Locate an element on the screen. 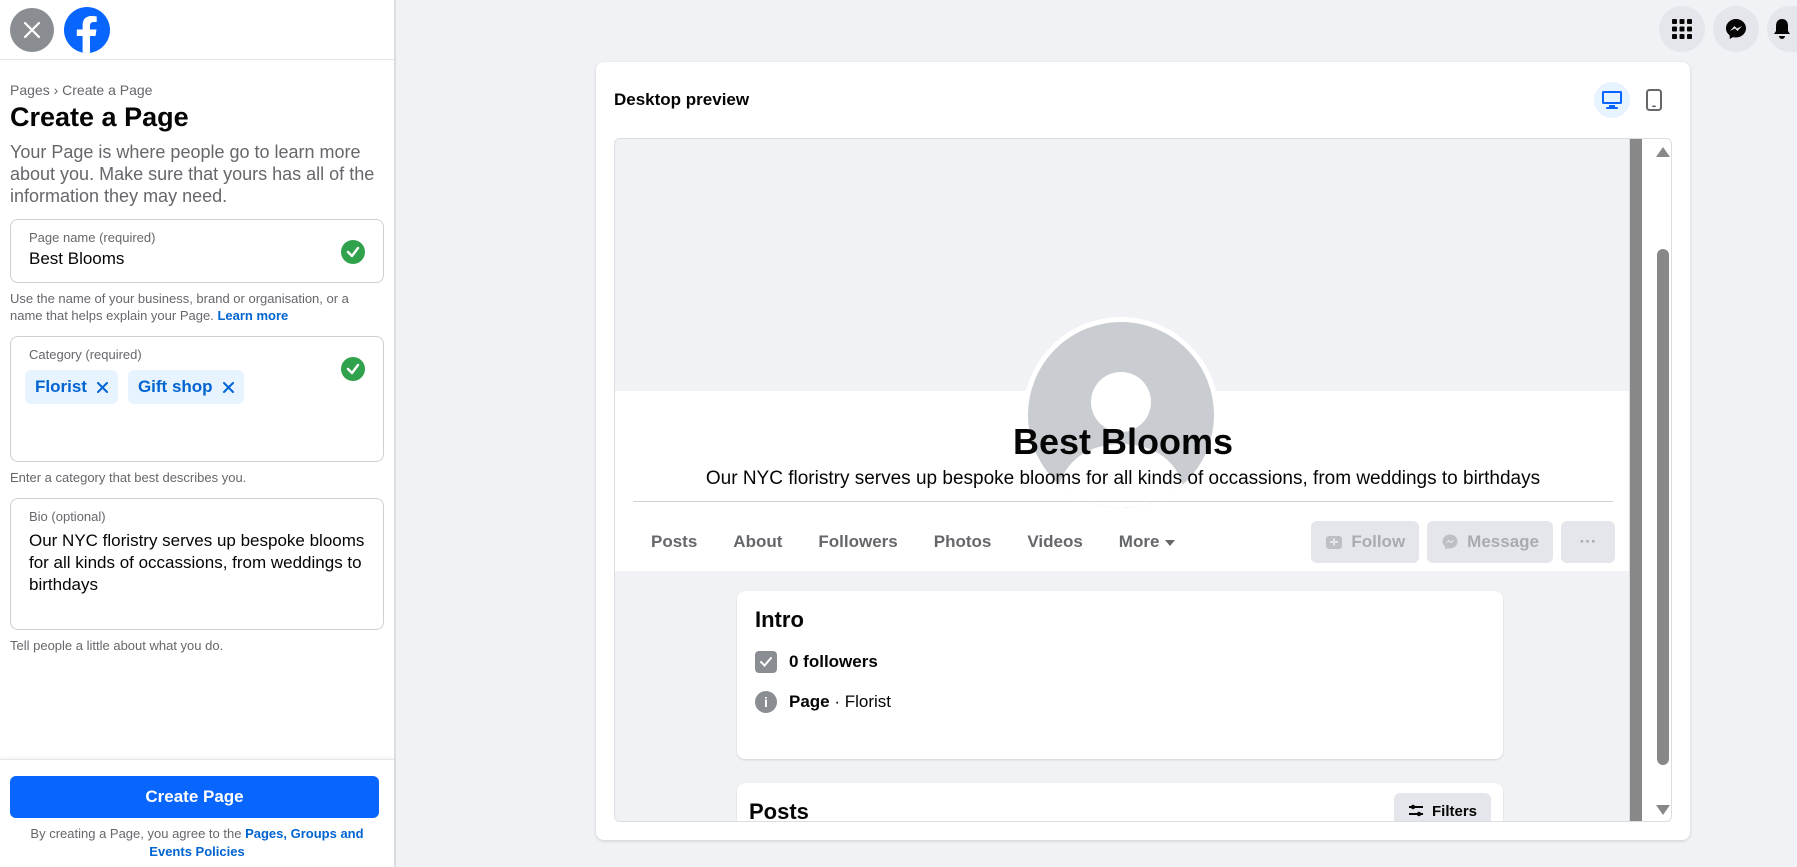 The width and height of the screenshot is (1797, 867). page-name-label: Page name (required) is located at coordinates (92, 237).